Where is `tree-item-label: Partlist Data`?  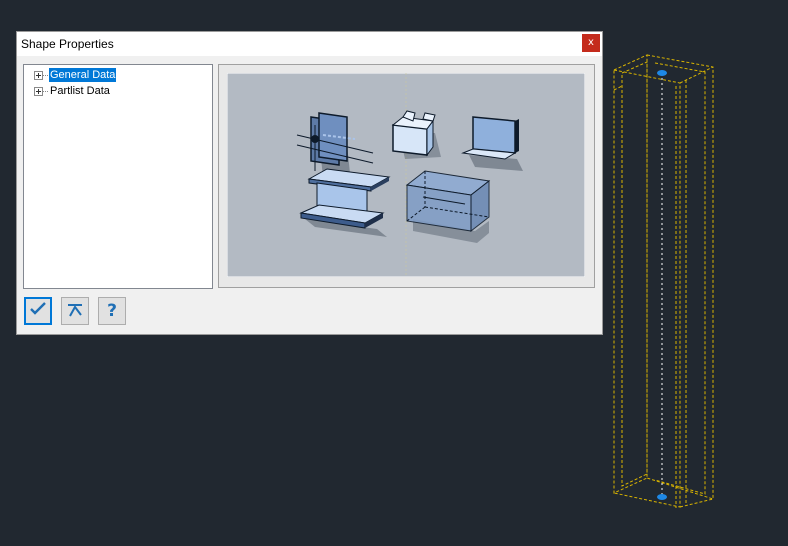
tree-item-label: Partlist Data is located at coordinates (80, 91).